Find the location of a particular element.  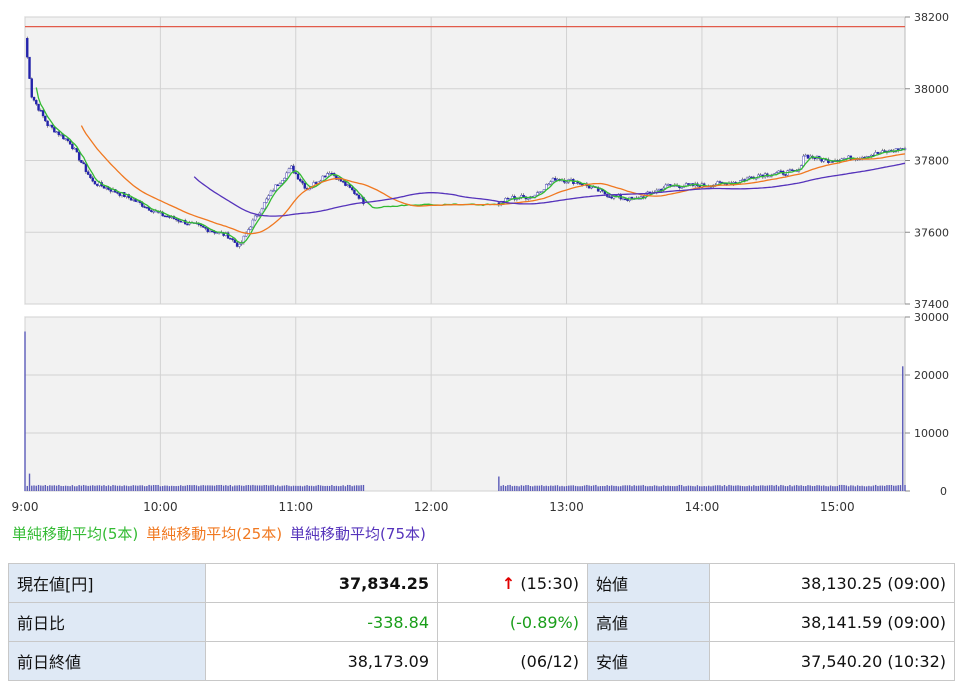

y-tick-label: 0 is located at coordinates (943, 491).